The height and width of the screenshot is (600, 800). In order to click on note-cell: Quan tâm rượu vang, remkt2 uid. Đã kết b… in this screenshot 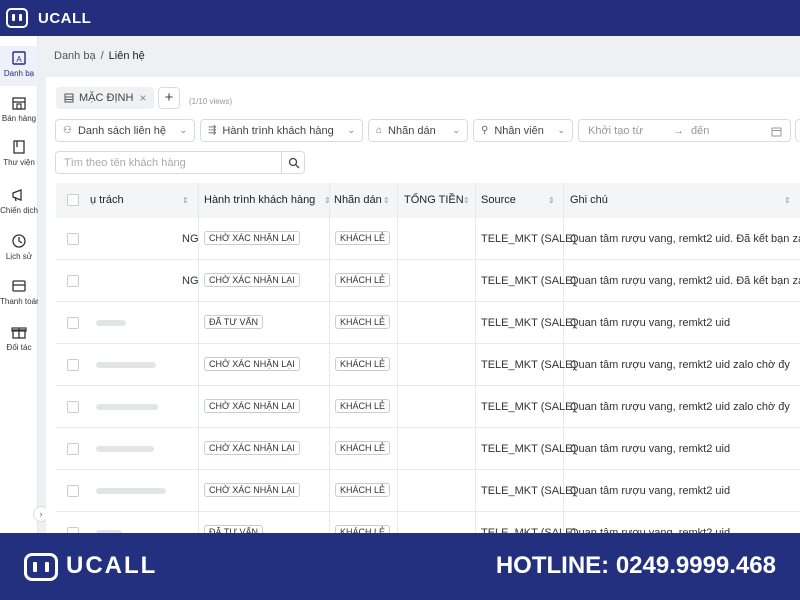, I will do `click(685, 239)`.